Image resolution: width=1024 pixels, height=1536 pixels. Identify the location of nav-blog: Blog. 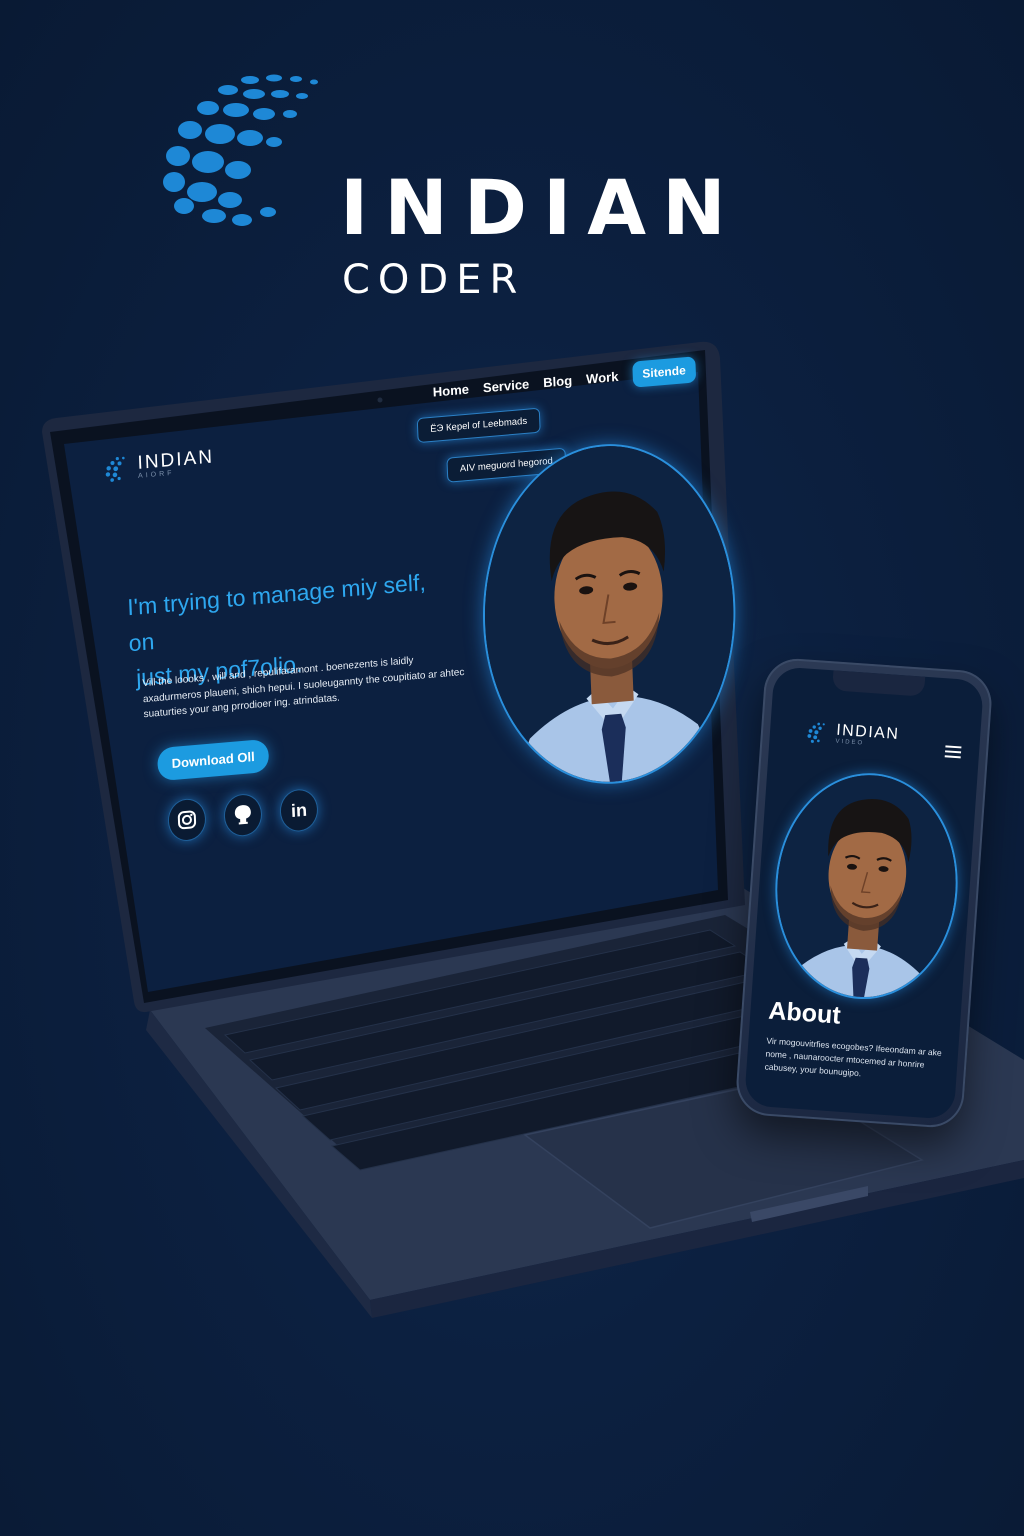
(557, 380).